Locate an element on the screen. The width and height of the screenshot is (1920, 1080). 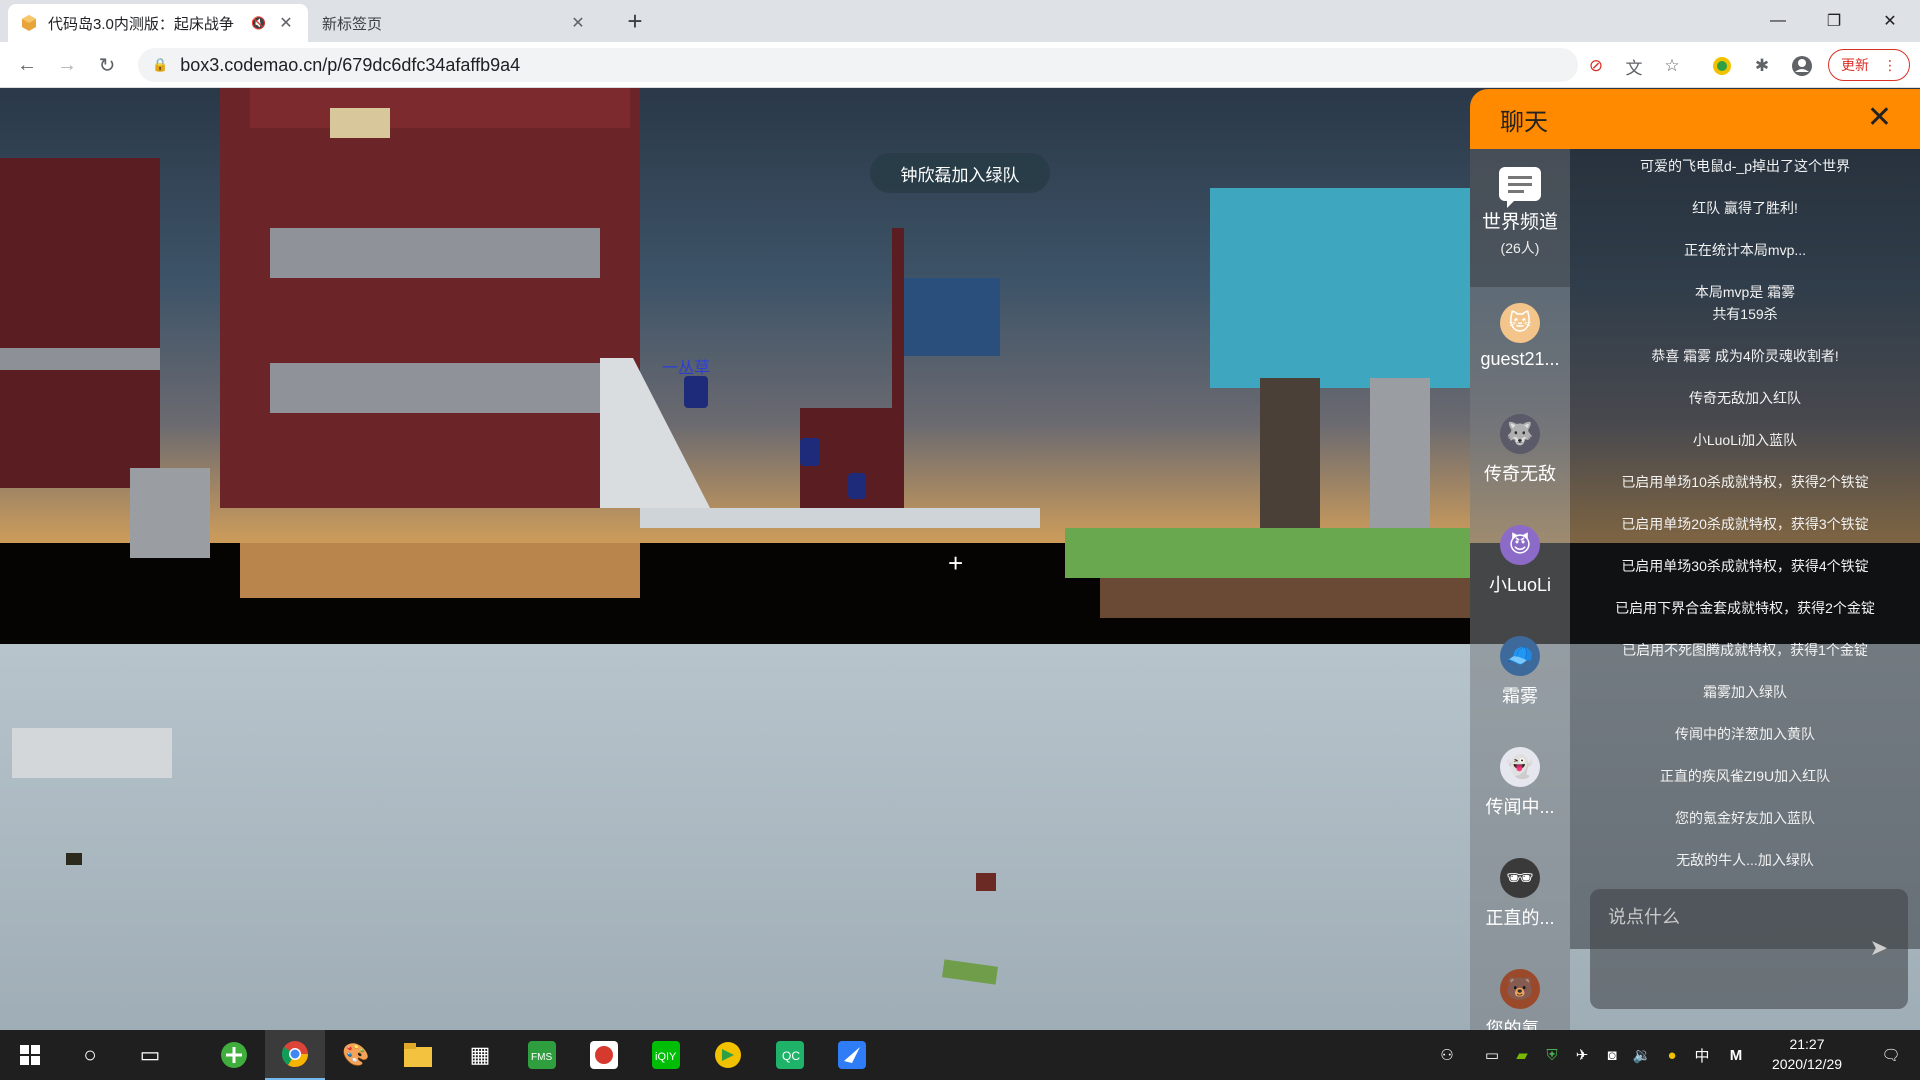
chat-input: 说点什么 ➤ is located at coordinates (1749, 949).